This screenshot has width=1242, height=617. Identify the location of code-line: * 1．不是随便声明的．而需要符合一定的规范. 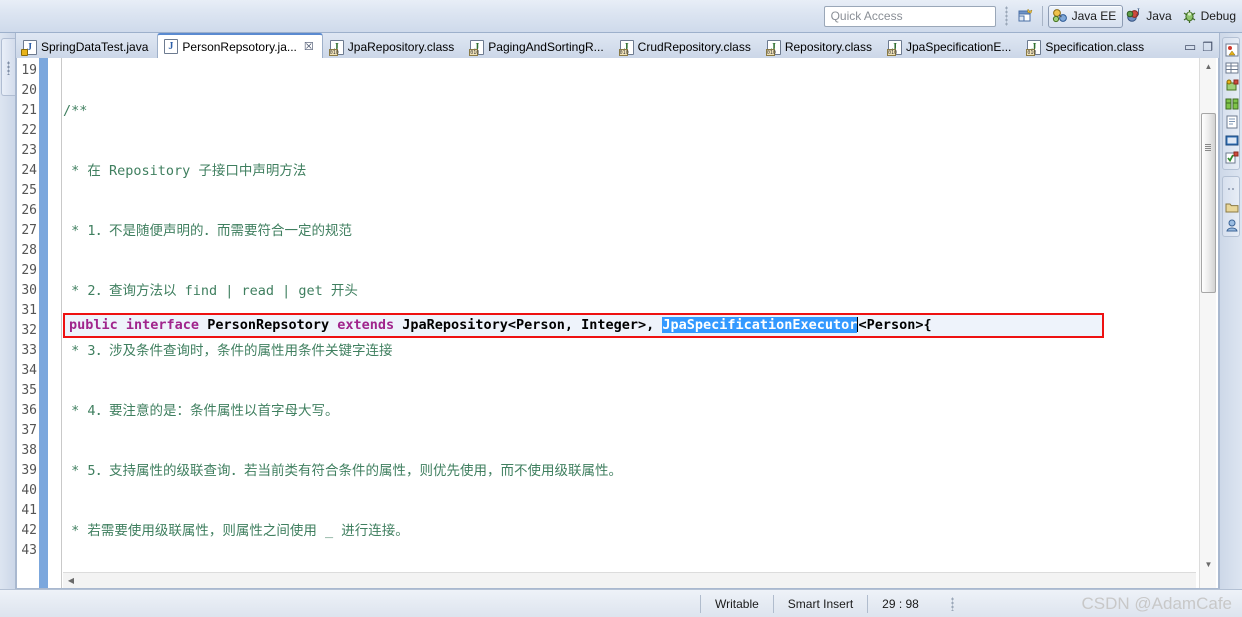
(208, 231).